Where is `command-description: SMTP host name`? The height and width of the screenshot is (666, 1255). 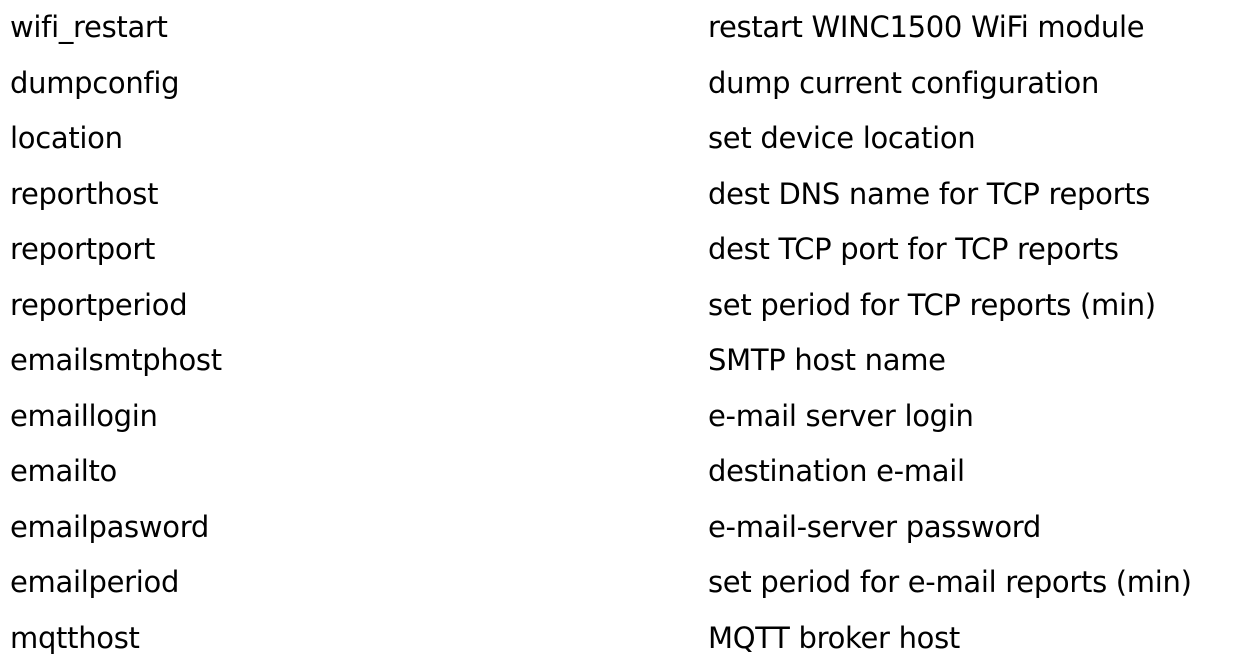 command-description: SMTP host name is located at coordinates (981, 361).